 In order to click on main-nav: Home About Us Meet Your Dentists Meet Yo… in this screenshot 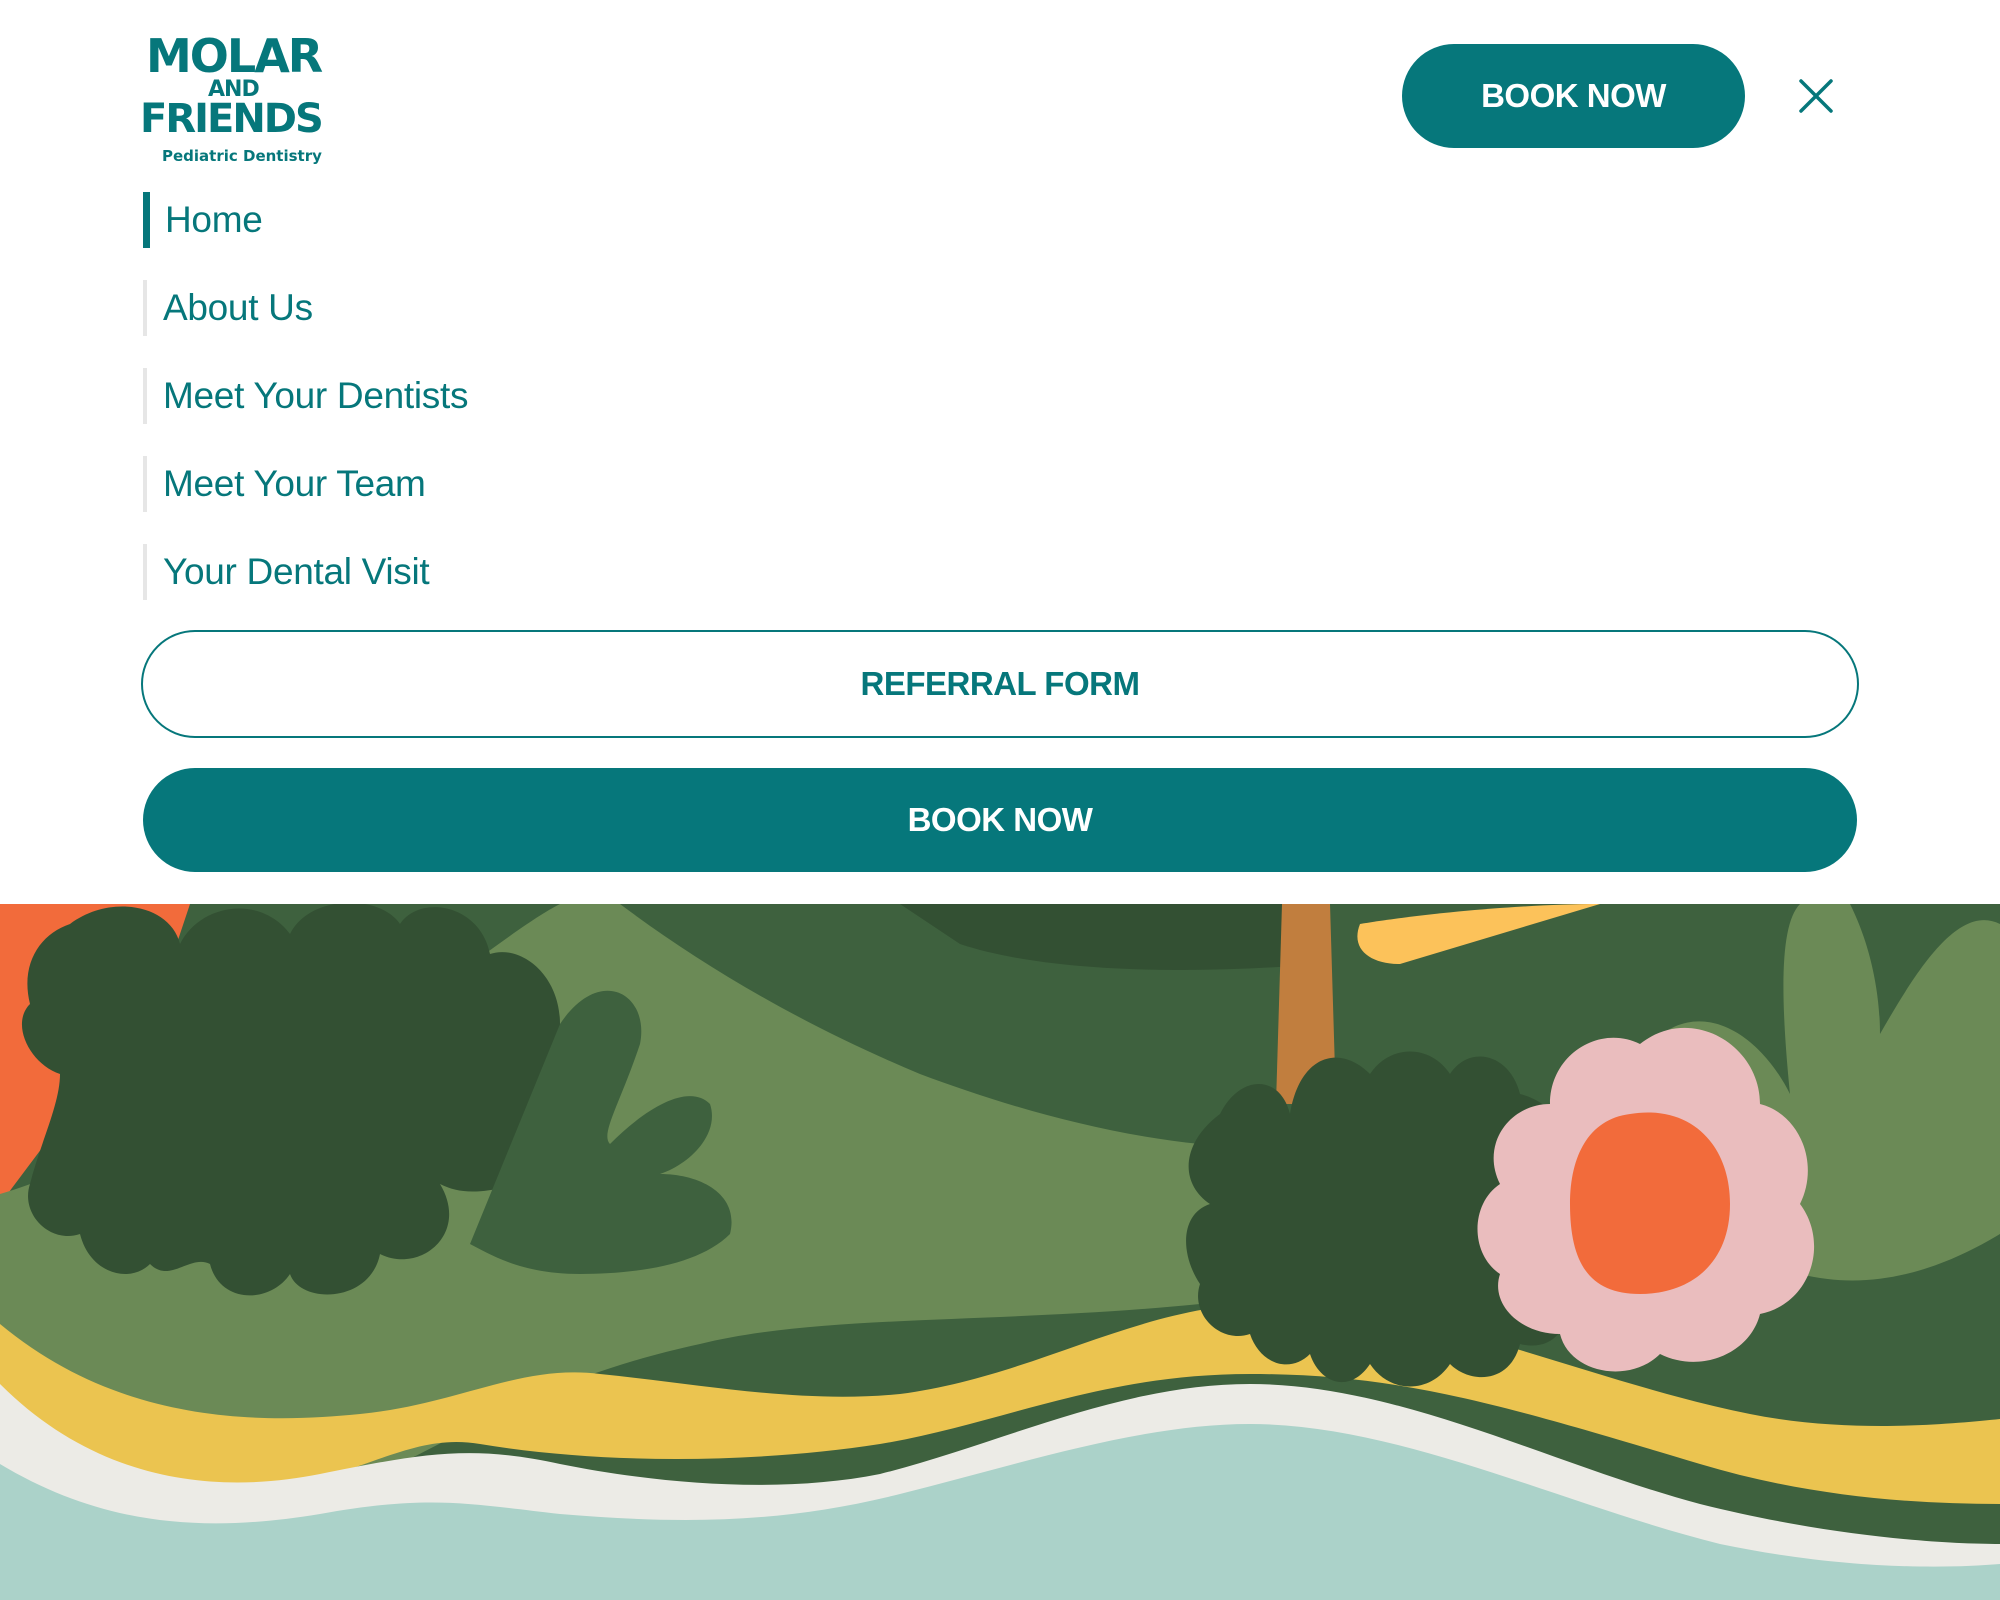, I will do `click(543, 412)`.